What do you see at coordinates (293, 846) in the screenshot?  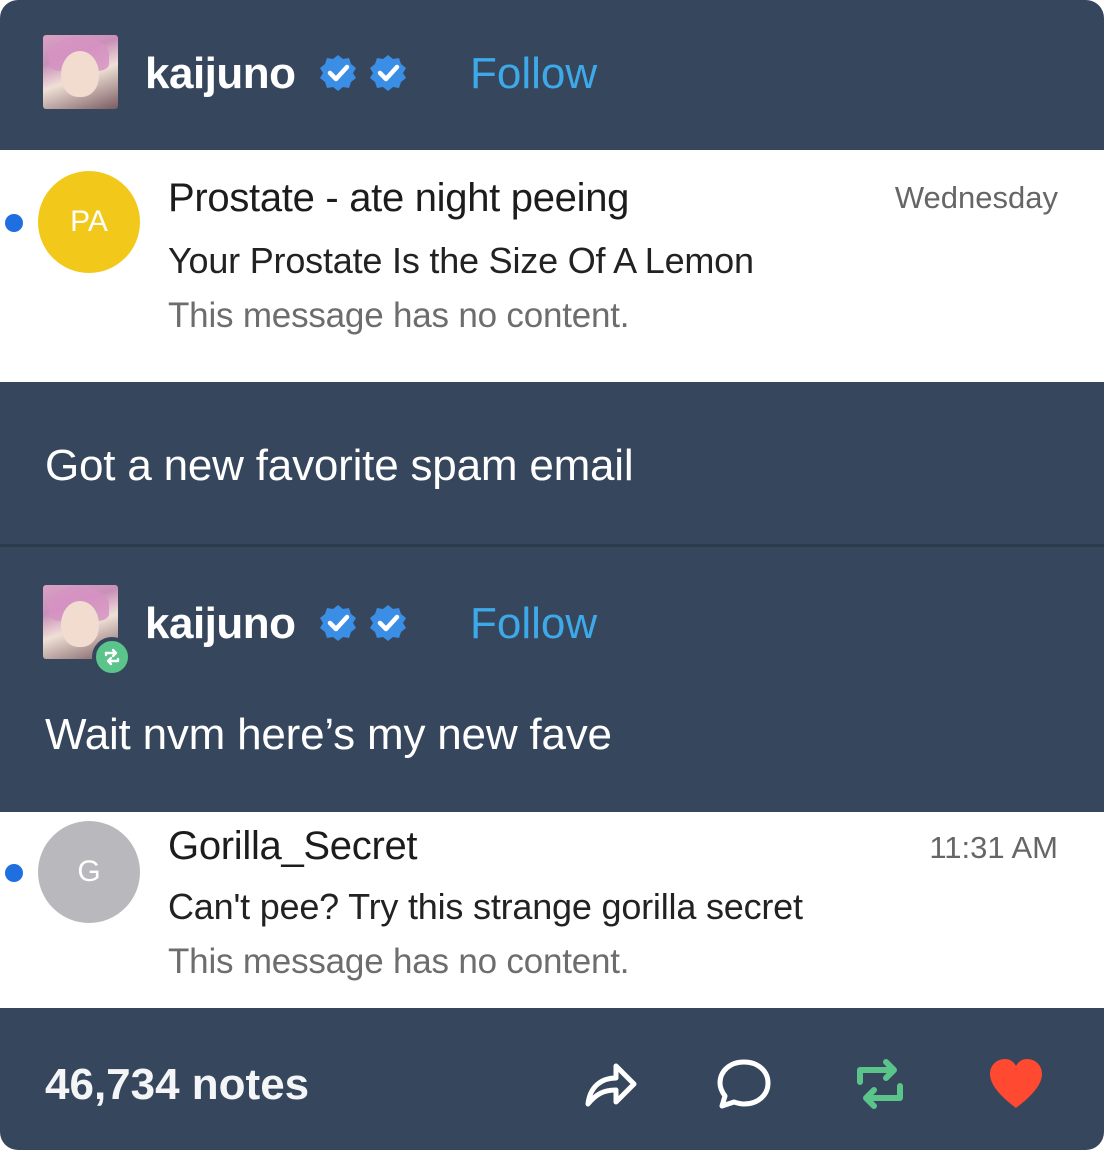 I see `email-sender: Gorilla_Secret` at bounding box center [293, 846].